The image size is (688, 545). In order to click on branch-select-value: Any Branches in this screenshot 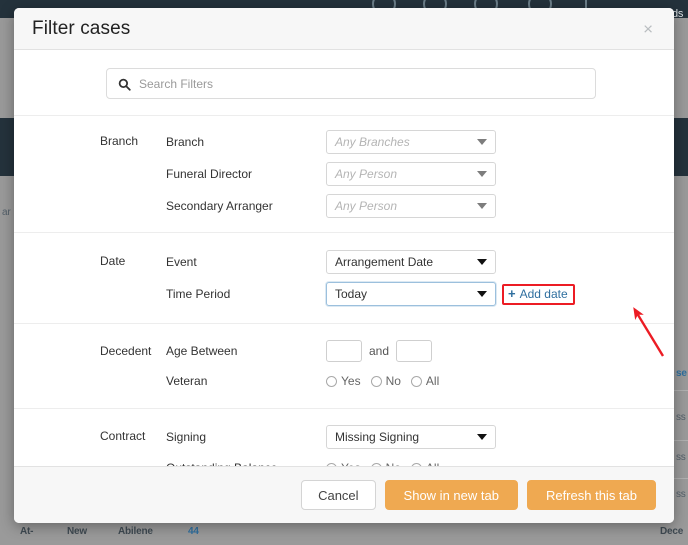, I will do `click(372, 142)`.